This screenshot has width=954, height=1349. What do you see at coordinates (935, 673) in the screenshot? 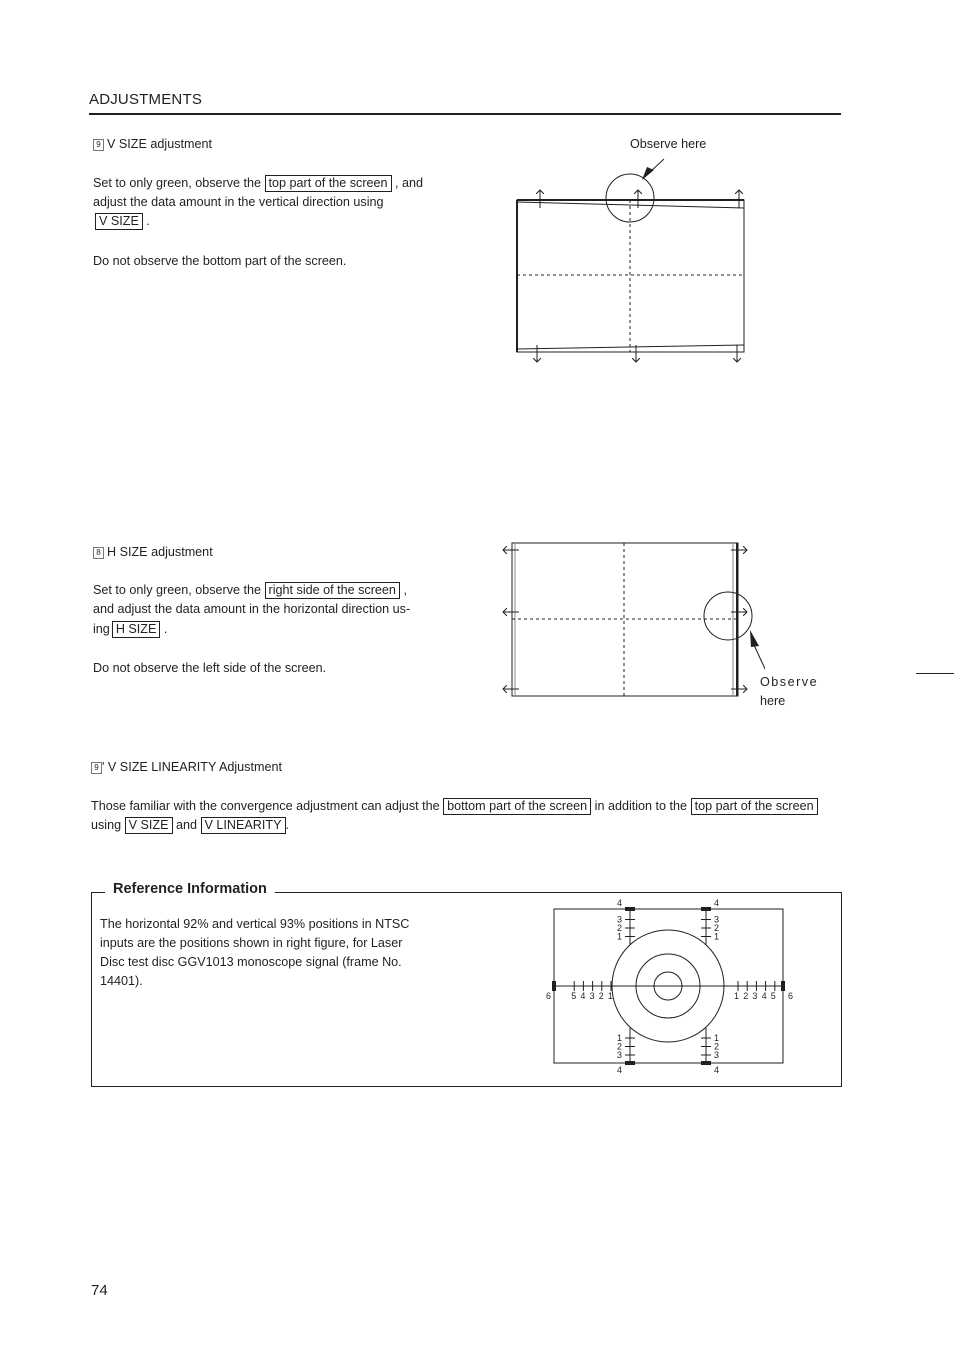
I see `side-tab-mark` at bounding box center [935, 673].